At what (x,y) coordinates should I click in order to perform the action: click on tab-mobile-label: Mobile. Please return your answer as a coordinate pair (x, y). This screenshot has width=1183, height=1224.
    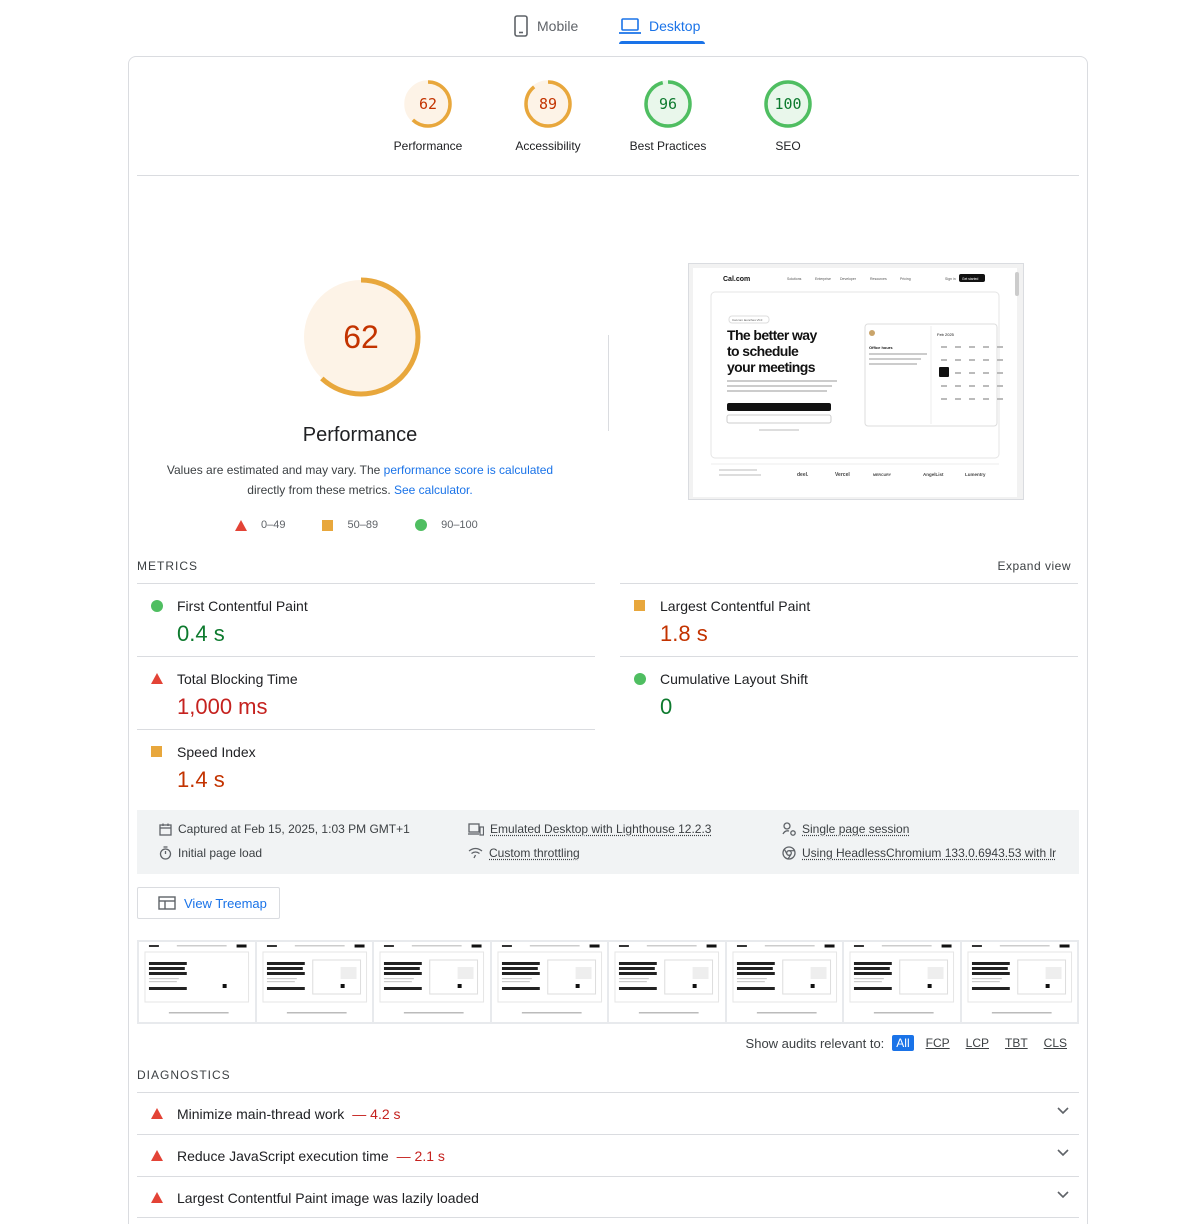
    Looking at the image, I should click on (558, 26).